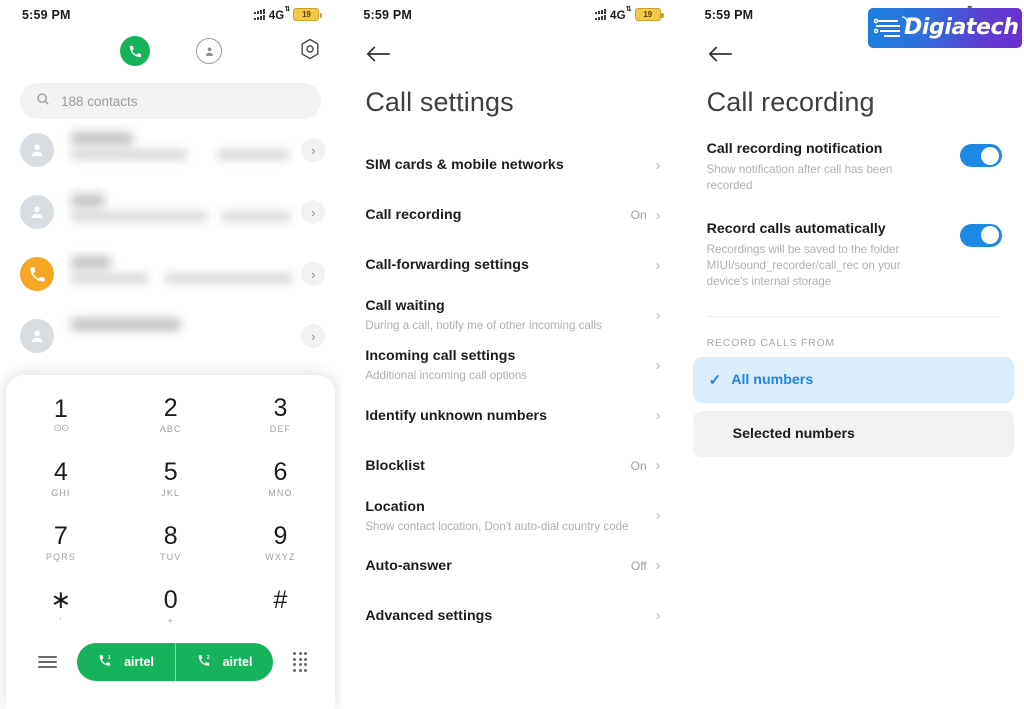 This screenshot has width=1024, height=709. What do you see at coordinates (408, 565) in the screenshot?
I see `row-title: Auto-answer` at bounding box center [408, 565].